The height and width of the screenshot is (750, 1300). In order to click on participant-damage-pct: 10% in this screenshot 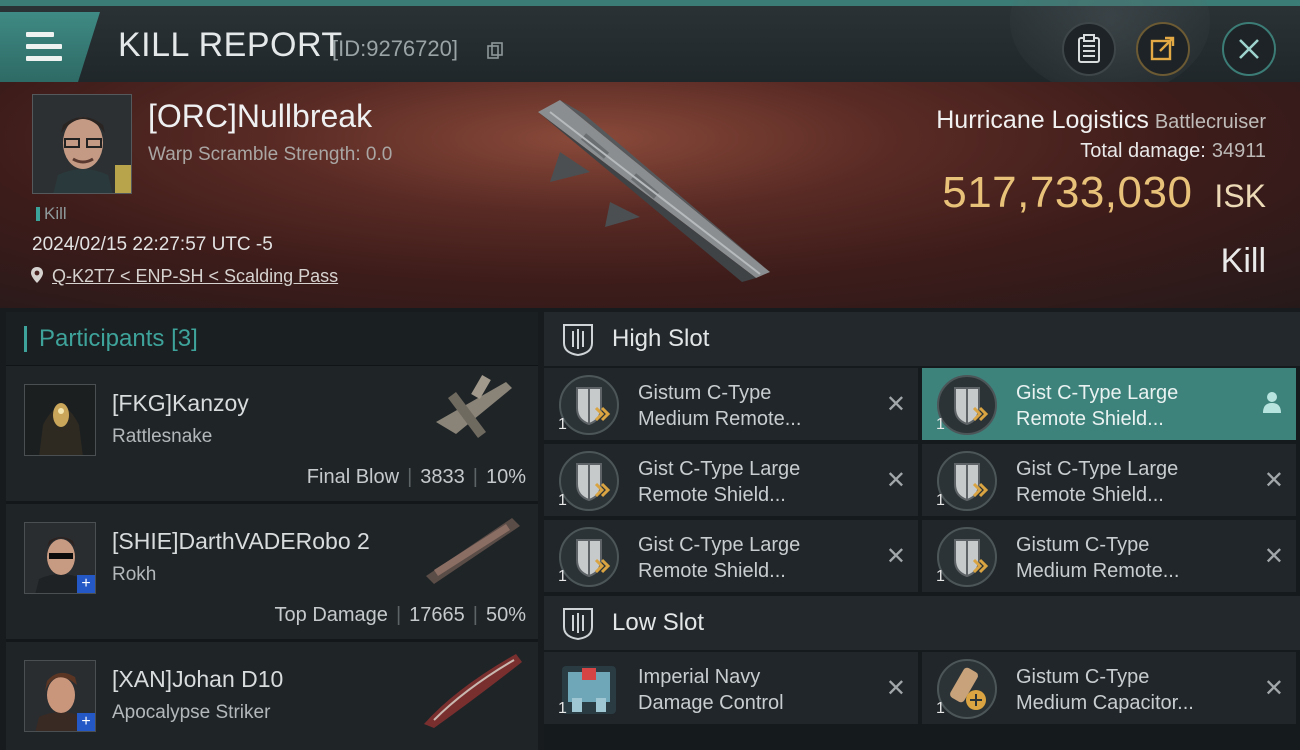, I will do `click(505, 477)`.